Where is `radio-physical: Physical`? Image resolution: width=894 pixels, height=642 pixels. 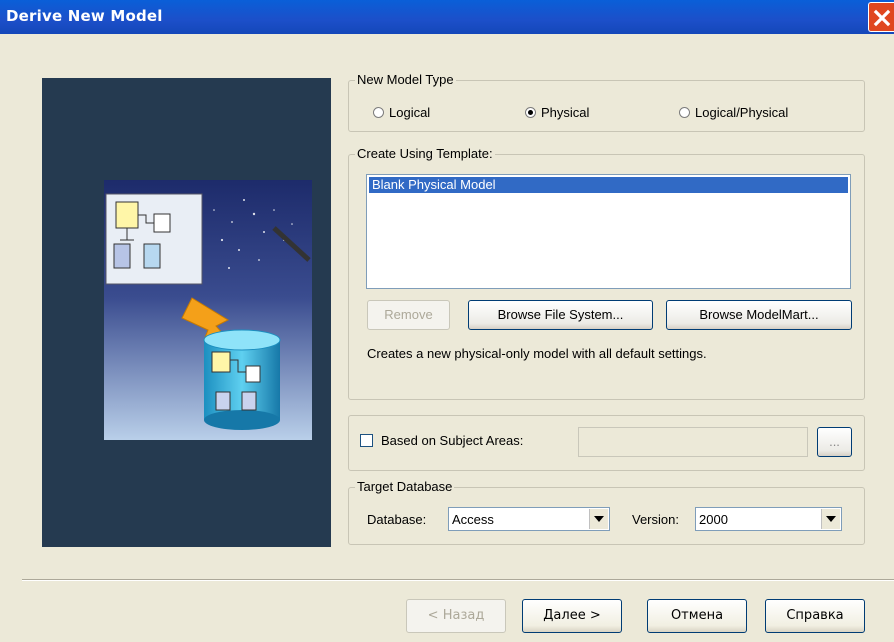 radio-physical: Physical is located at coordinates (557, 112).